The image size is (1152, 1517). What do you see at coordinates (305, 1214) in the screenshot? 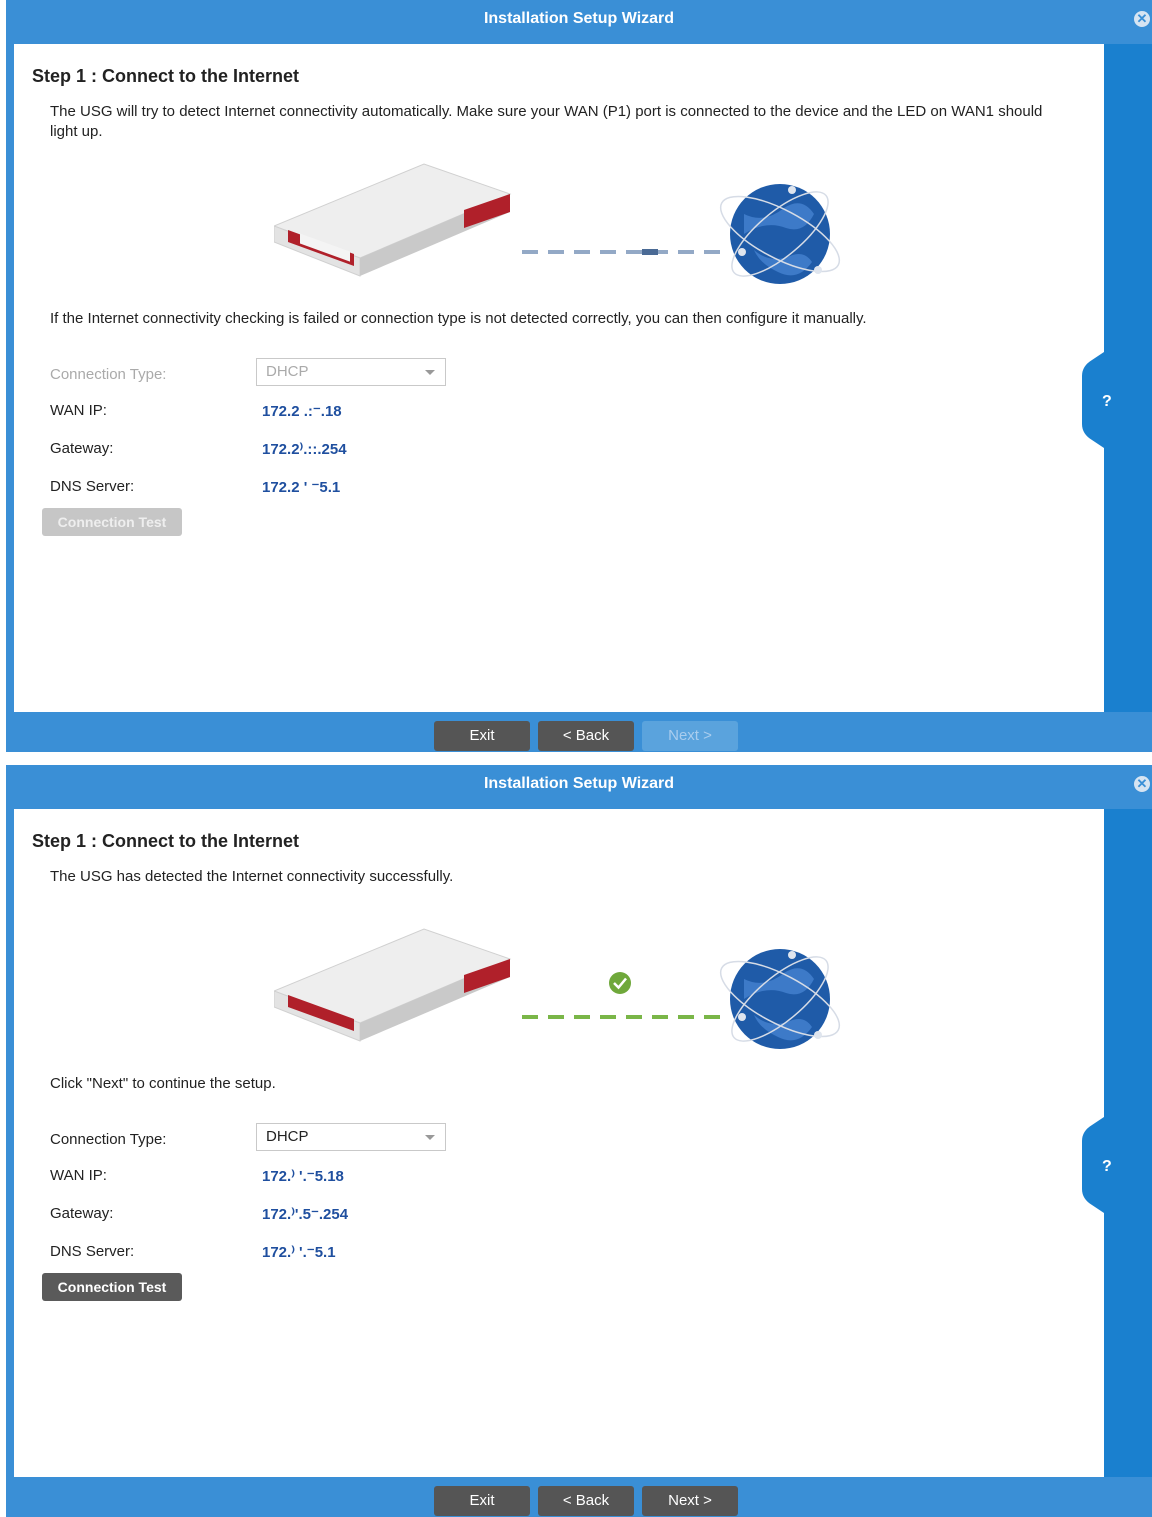
I see `gateway-value: 172.⁾'.5⁻.254` at bounding box center [305, 1214].